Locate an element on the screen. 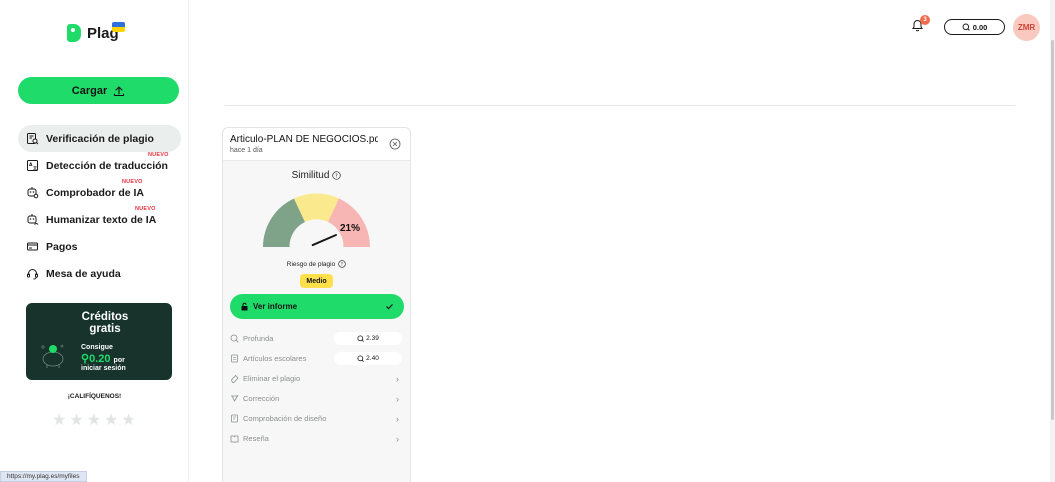  page-scrollbar is located at coordinates (1052, 241).